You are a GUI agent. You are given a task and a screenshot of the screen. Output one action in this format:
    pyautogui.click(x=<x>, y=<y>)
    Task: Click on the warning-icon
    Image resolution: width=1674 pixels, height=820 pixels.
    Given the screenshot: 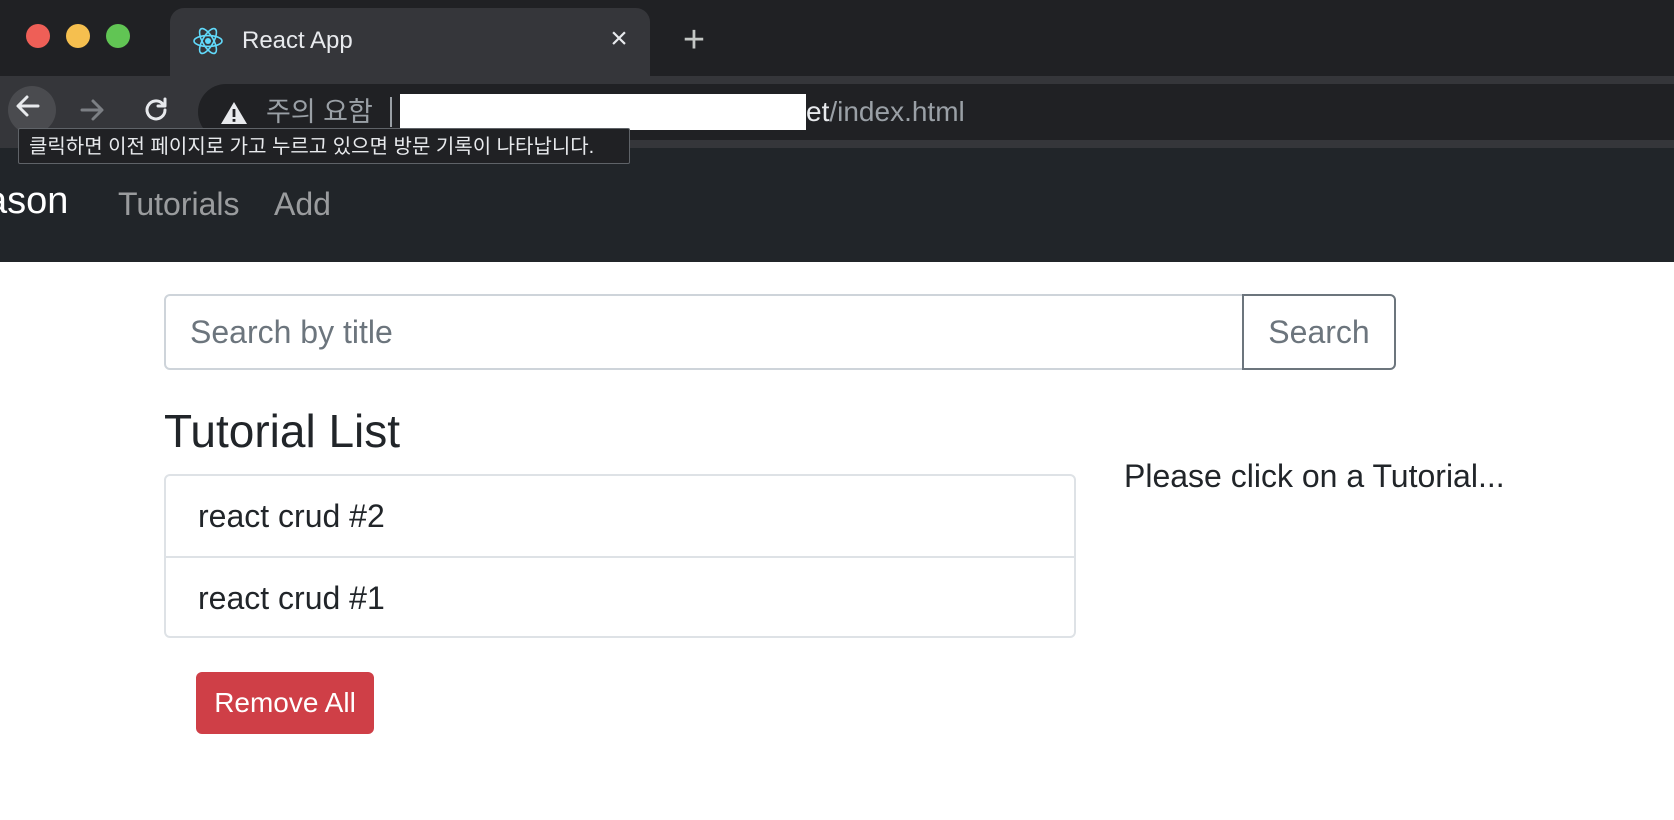 What is the action you would take?
    pyautogui.click(x=234, y=113)
    